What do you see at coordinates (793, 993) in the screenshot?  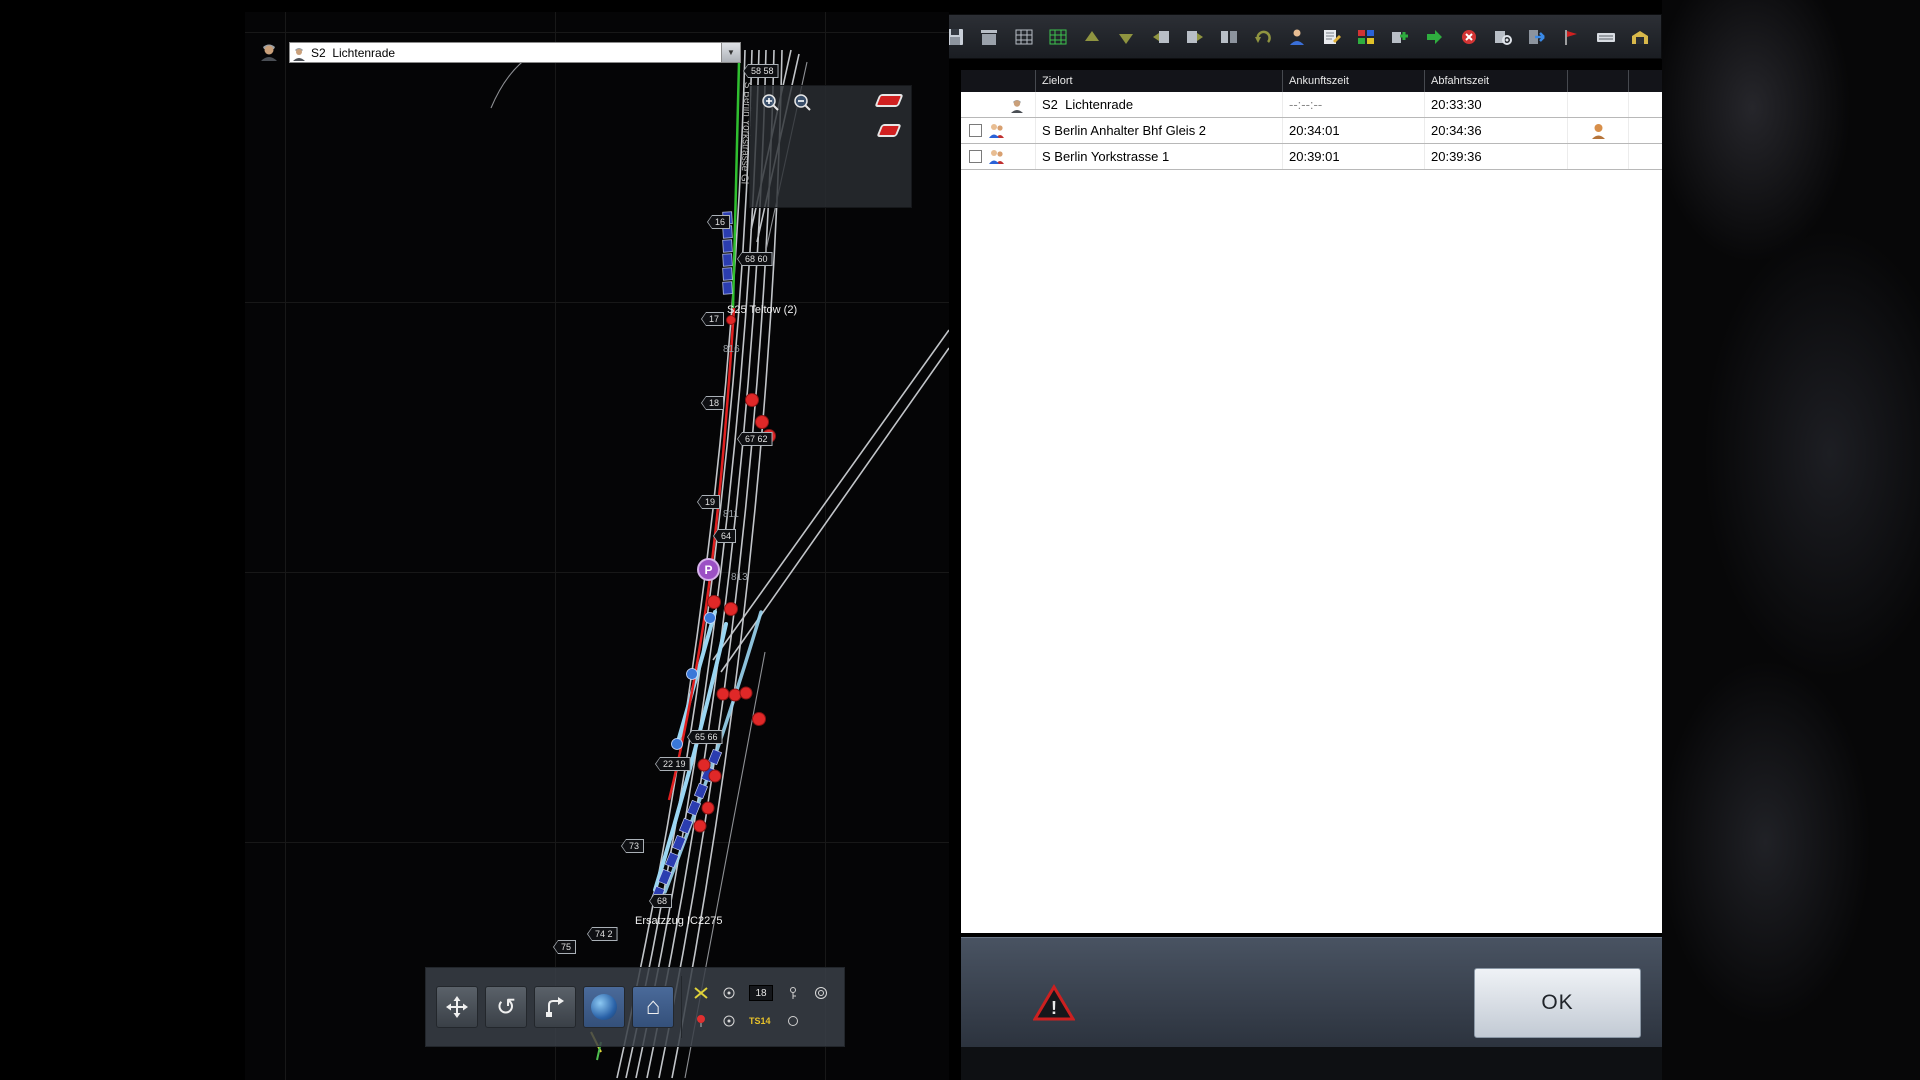 I see `gauge-toggle` at bounding box center [793, 993].